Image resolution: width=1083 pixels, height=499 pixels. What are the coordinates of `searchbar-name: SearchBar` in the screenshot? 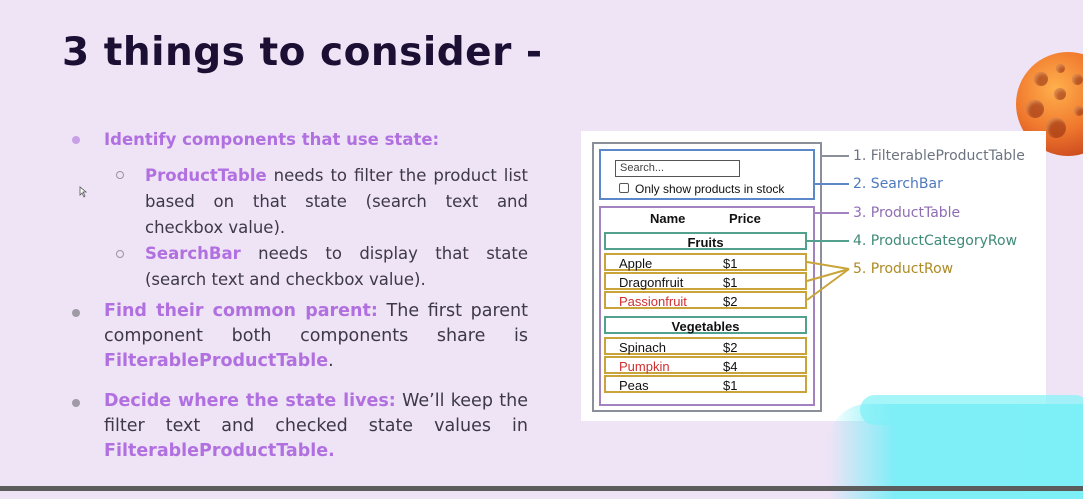 It's located at (193, 253).